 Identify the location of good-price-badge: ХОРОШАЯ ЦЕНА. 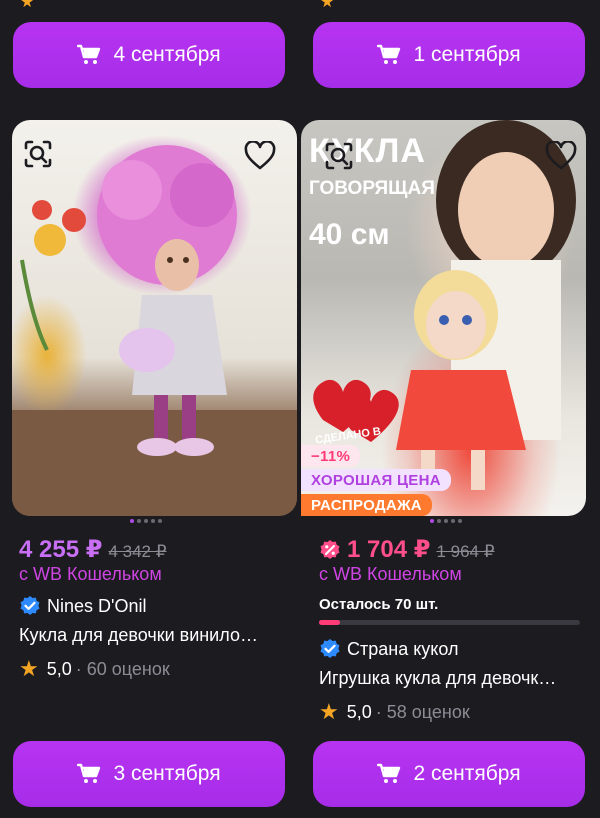
(376, 480).